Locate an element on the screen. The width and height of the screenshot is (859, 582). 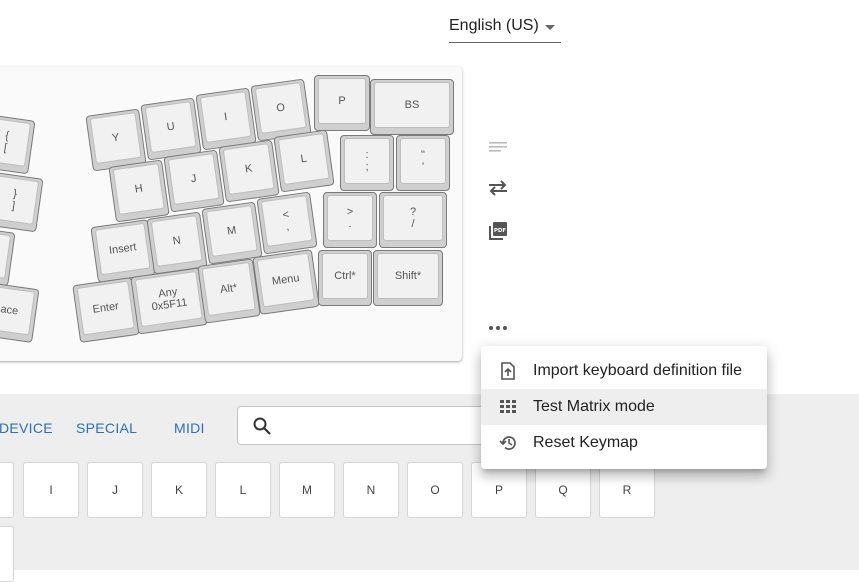
key-u: U is located at coordinates (171, 129).